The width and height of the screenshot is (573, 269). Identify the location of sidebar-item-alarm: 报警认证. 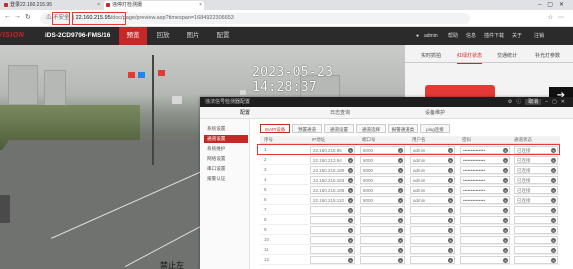
(226, 179).